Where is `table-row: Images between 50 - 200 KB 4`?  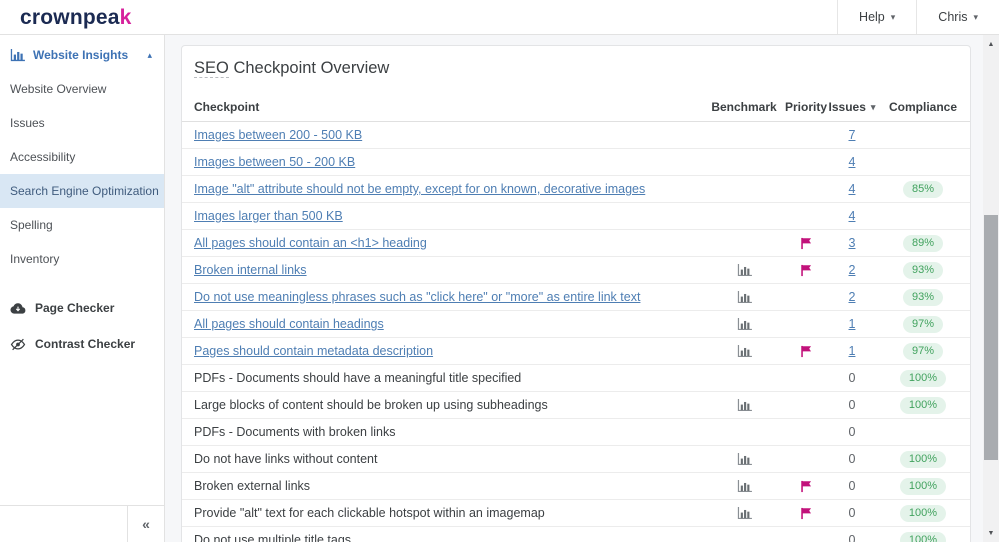
table-row: Images between 50 - 200 KB 4 is located at coordinates (576, 162).